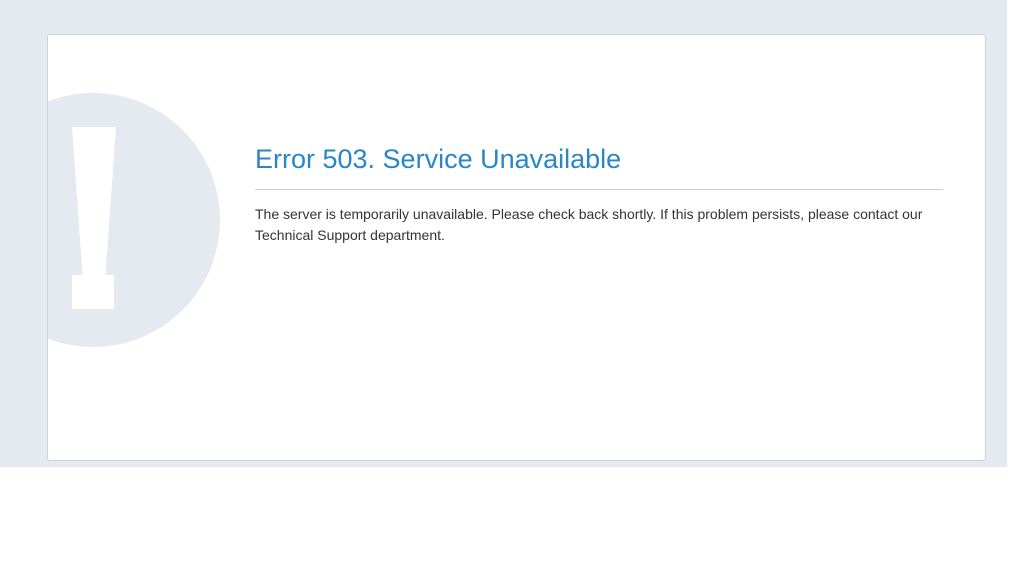  Describe the element at coordinates (134, 220) in the screenshot. I see `exclamation-warning-icon` at that location.